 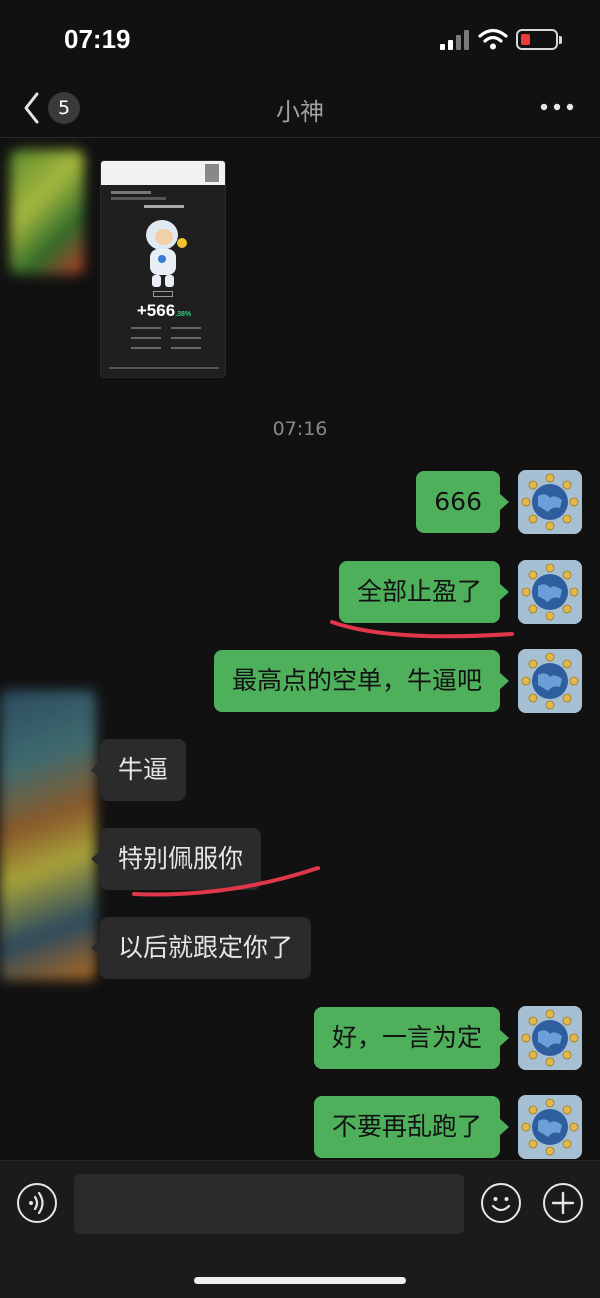 I want to click on shared-image-message: +566.38%, so click(x=163, y=269).